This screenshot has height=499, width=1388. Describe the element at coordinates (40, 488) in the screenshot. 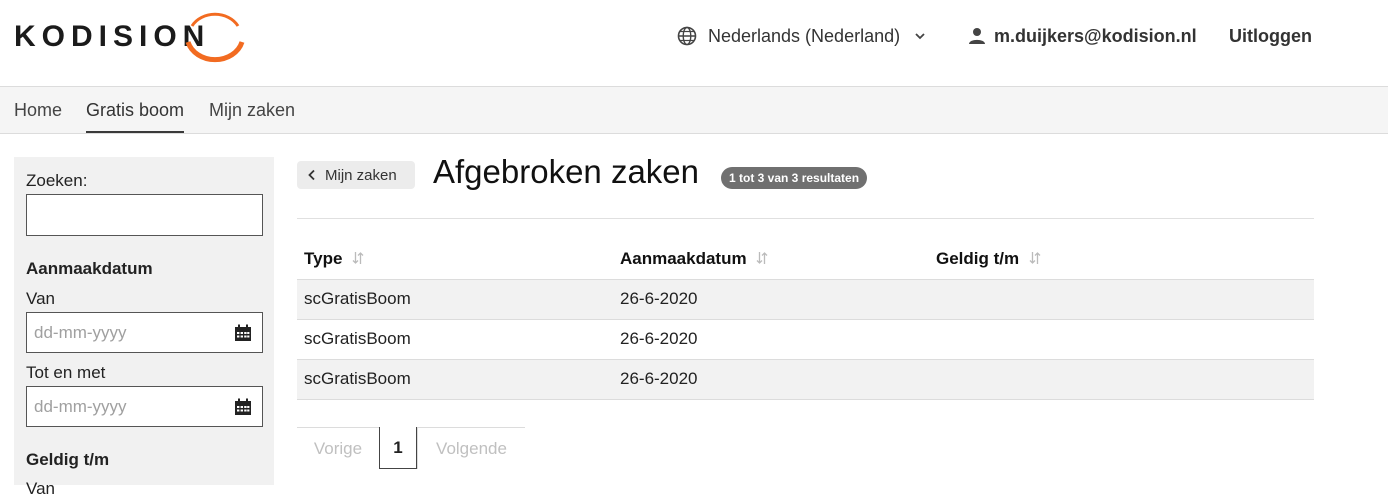

I see `valid-from-label: Van` at that location.